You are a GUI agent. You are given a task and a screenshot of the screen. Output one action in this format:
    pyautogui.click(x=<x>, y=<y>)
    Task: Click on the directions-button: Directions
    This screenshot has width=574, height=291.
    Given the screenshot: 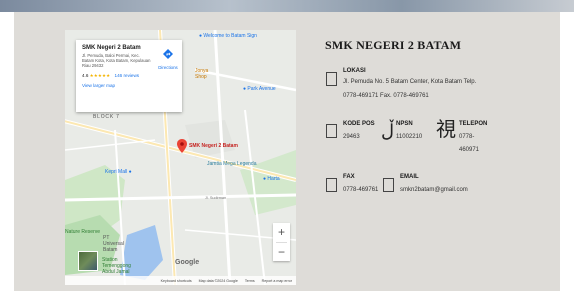 What is the action you would take?
    pyautogui.click(x=168, y=58)
    